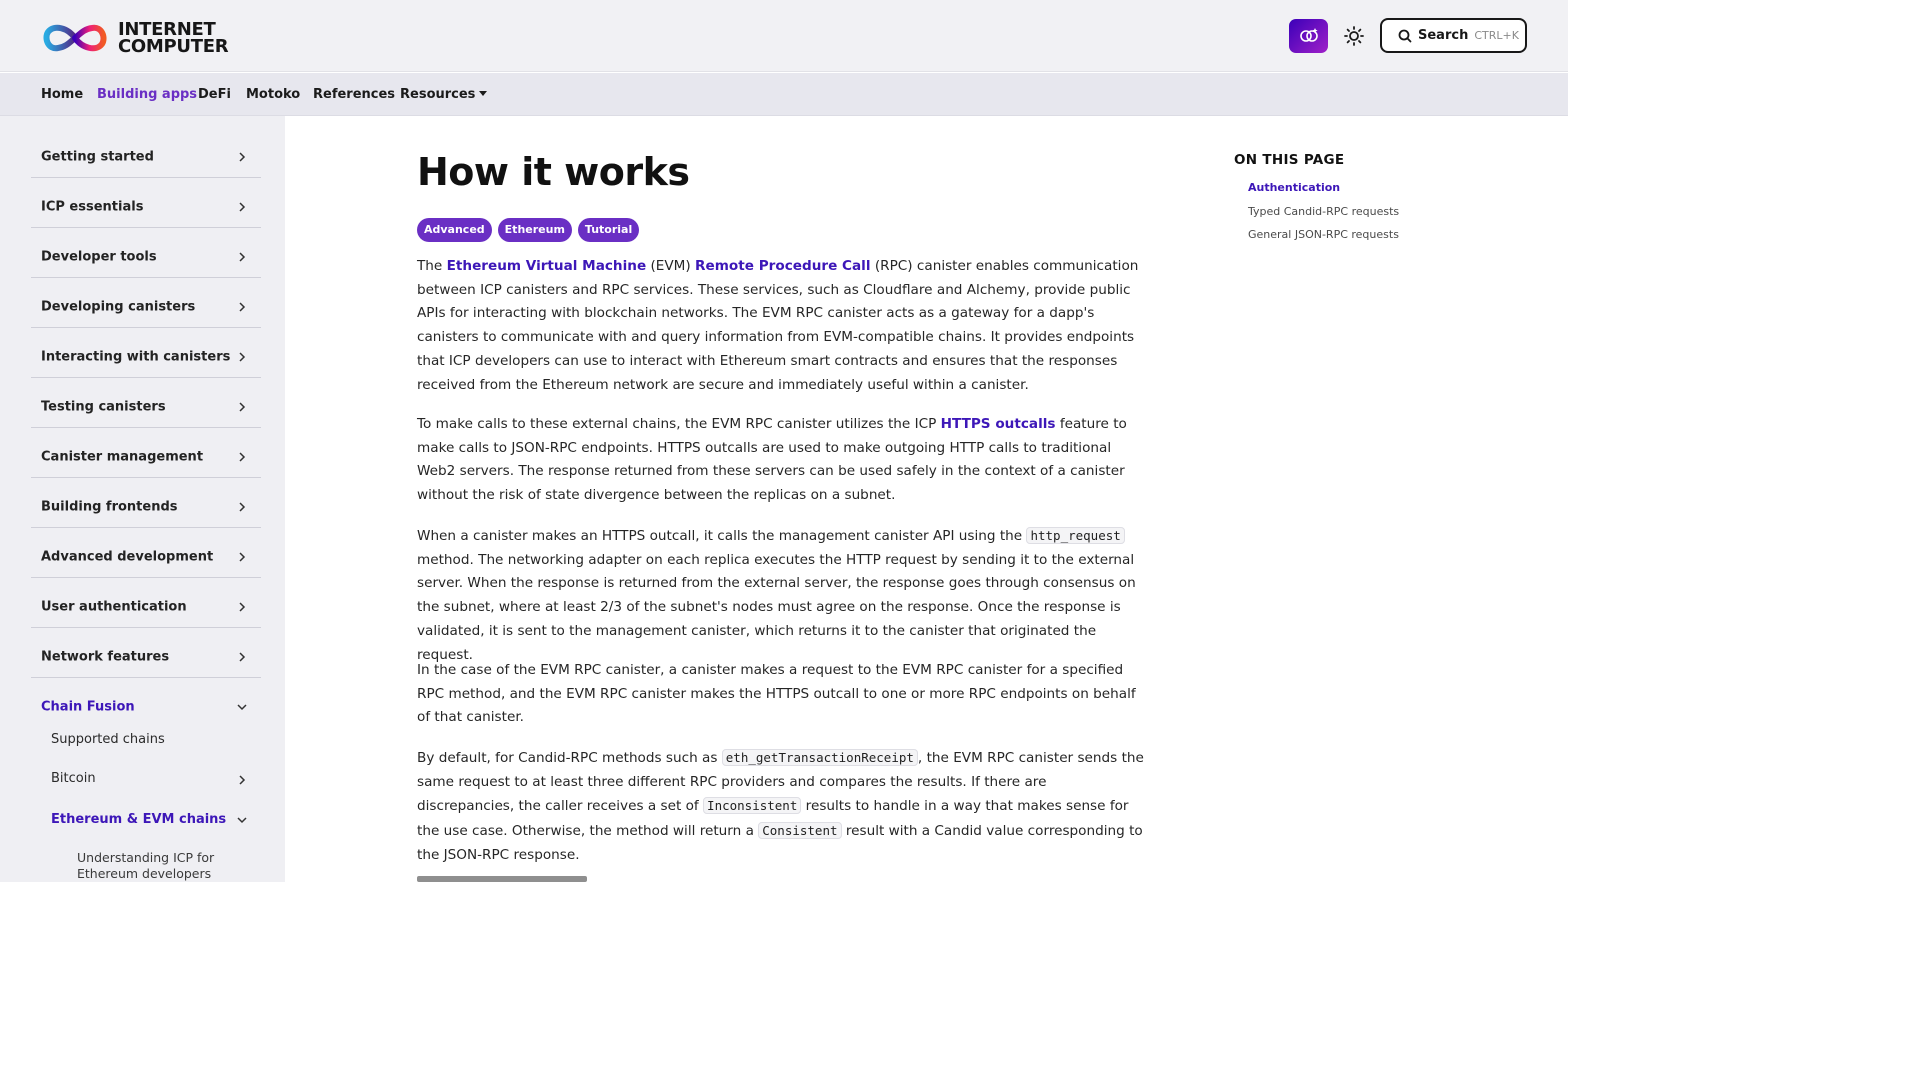 This screenshot has width=1920, height=1080. I want to click on sidebar-item-testing-canisters: Testing canisters, so click(146, 403).